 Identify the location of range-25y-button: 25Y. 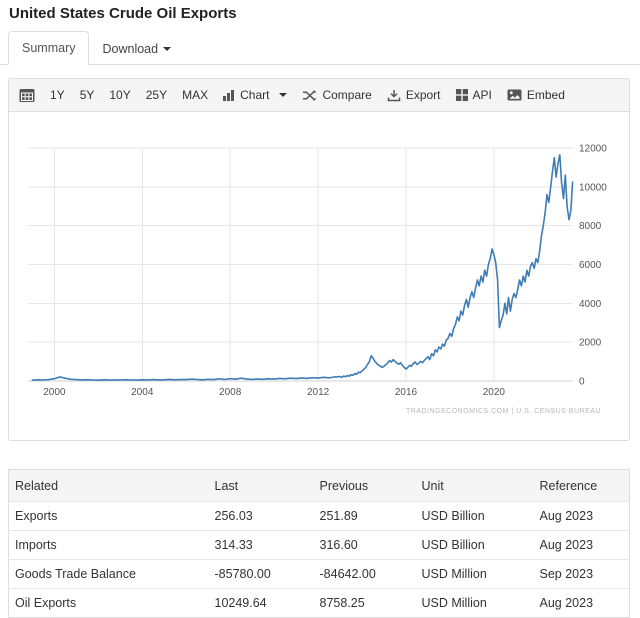
(156, 95).